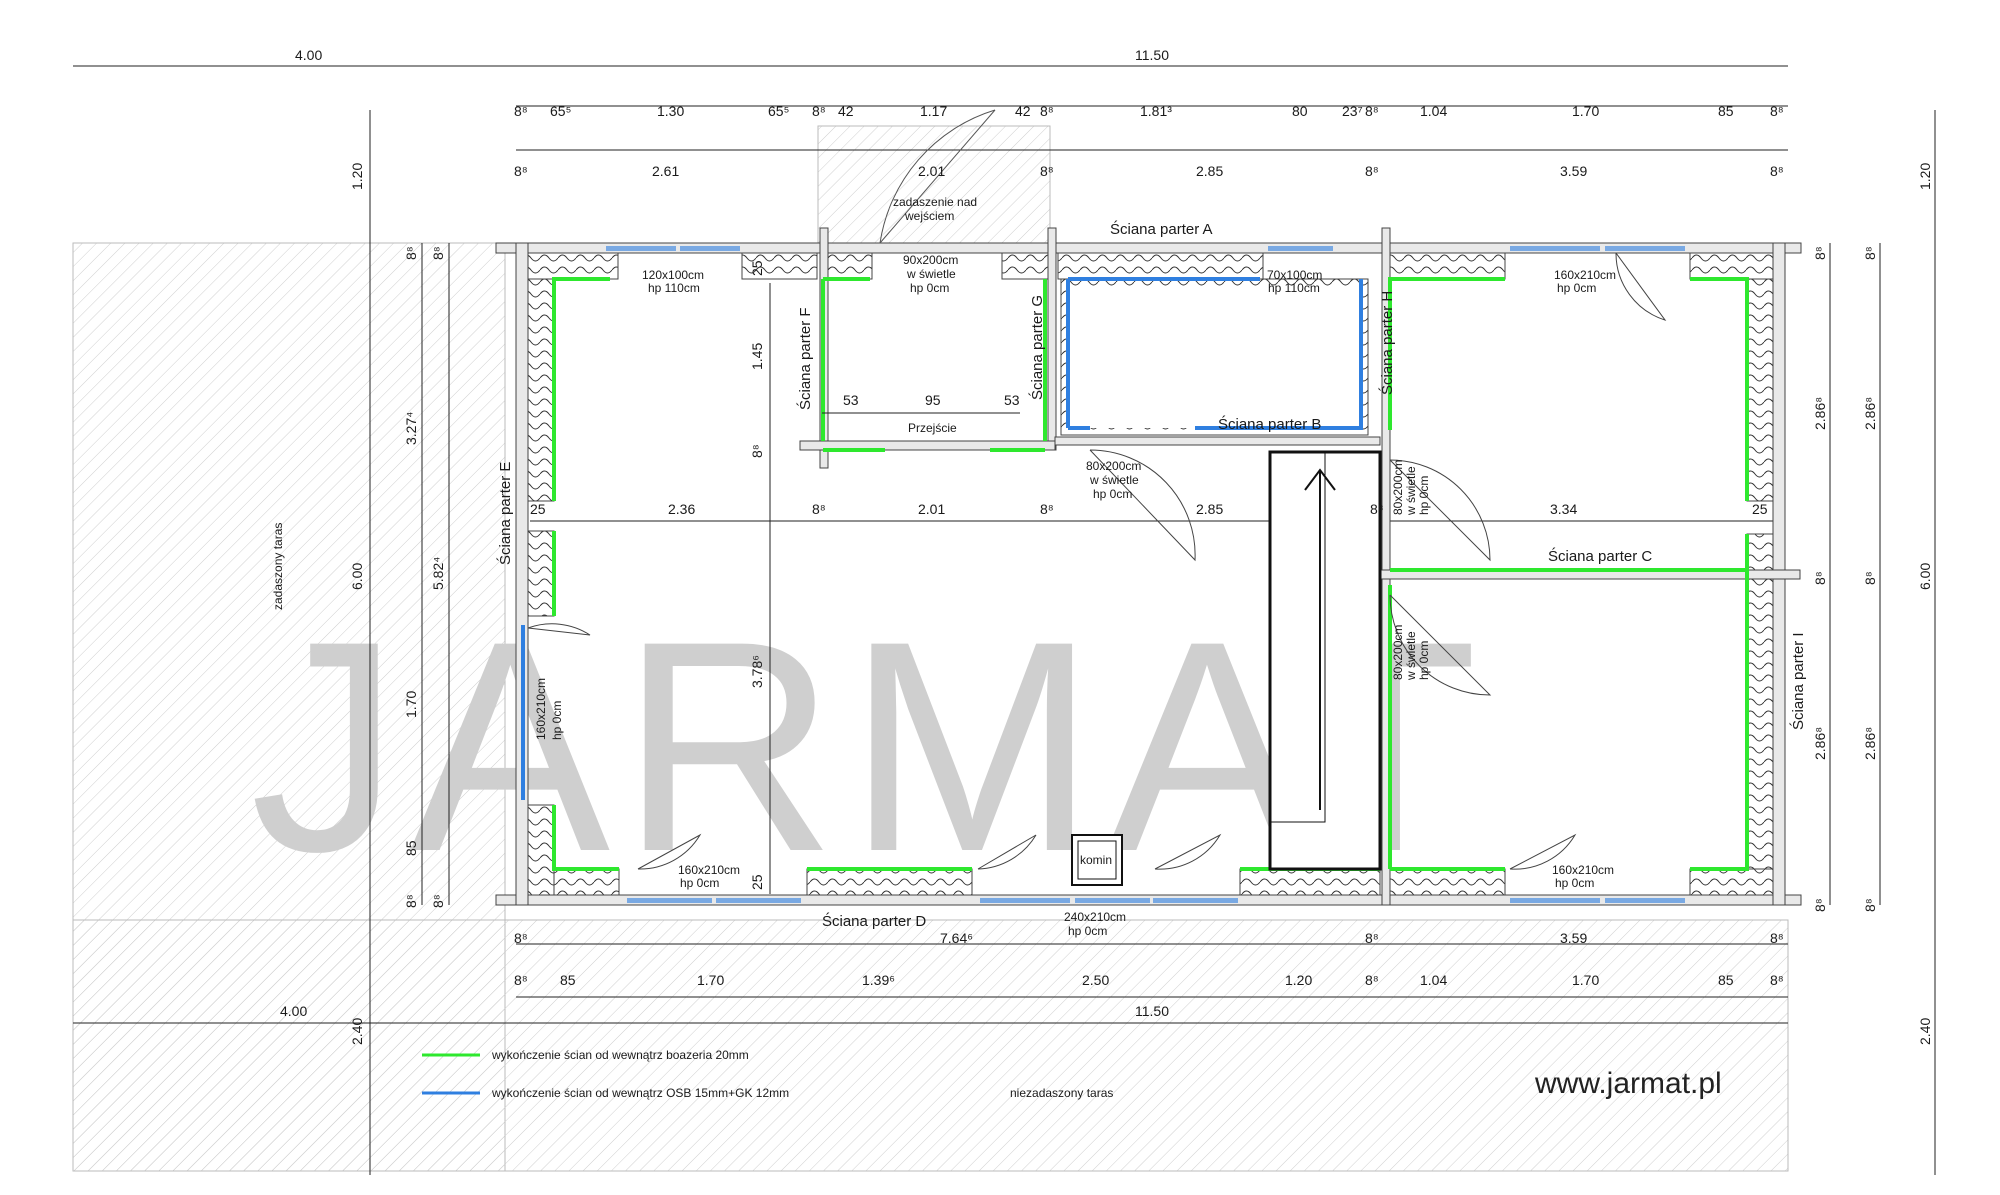  What do you see at coordinates (670, 111) in the screenshot?
I see `svg-text: 1.30` at bounding box center [670, 111].